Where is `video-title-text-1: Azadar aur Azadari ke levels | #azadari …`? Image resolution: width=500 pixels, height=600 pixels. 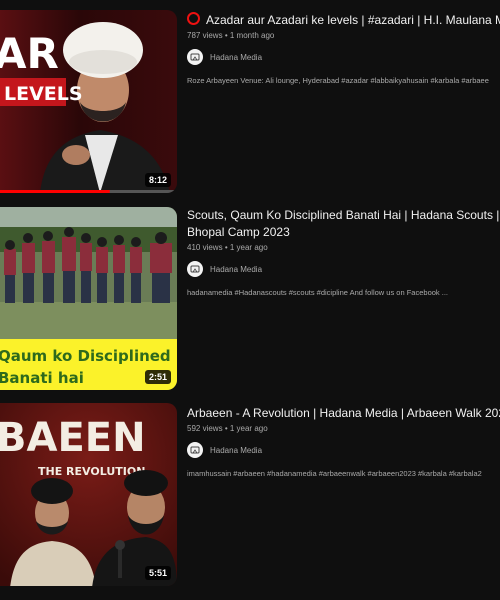 video-title-text-1: Azadar aur Azadari ke levels | #azadari … is located at coordinates (353, 20).